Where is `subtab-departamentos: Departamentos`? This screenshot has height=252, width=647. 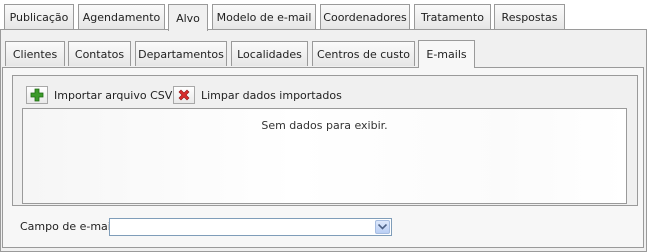
subtab-departamentos: Departamentos is located at coordinates (181, 53).